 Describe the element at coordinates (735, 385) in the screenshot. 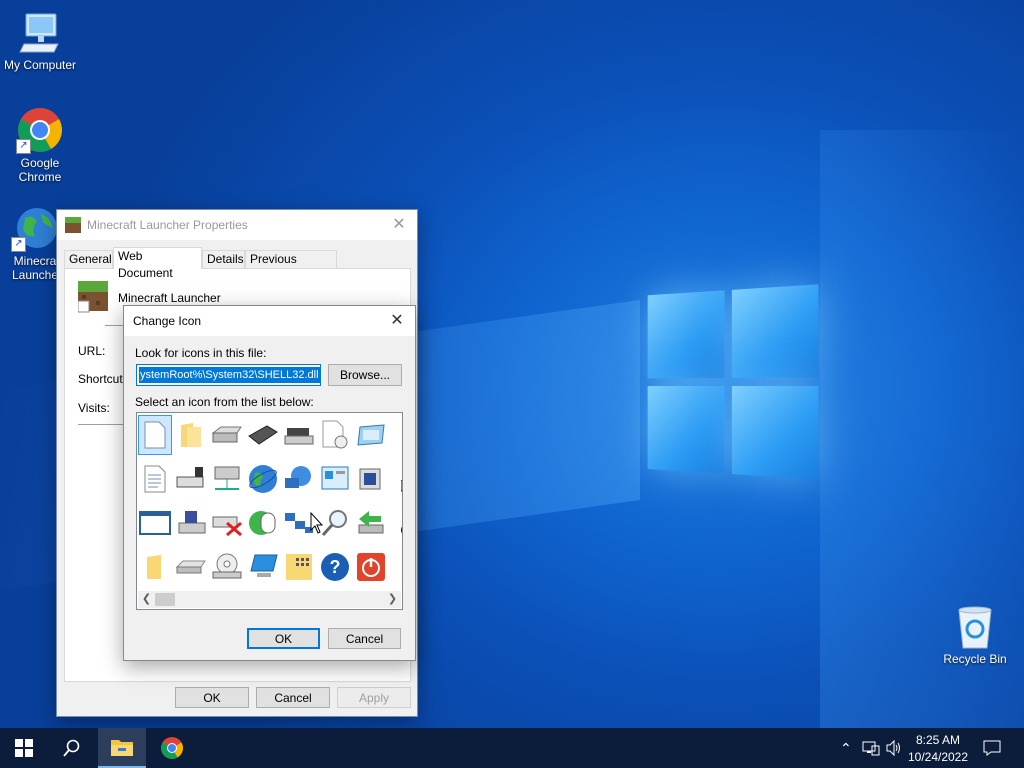

I see `windows-logo-wallpaper` at that location.